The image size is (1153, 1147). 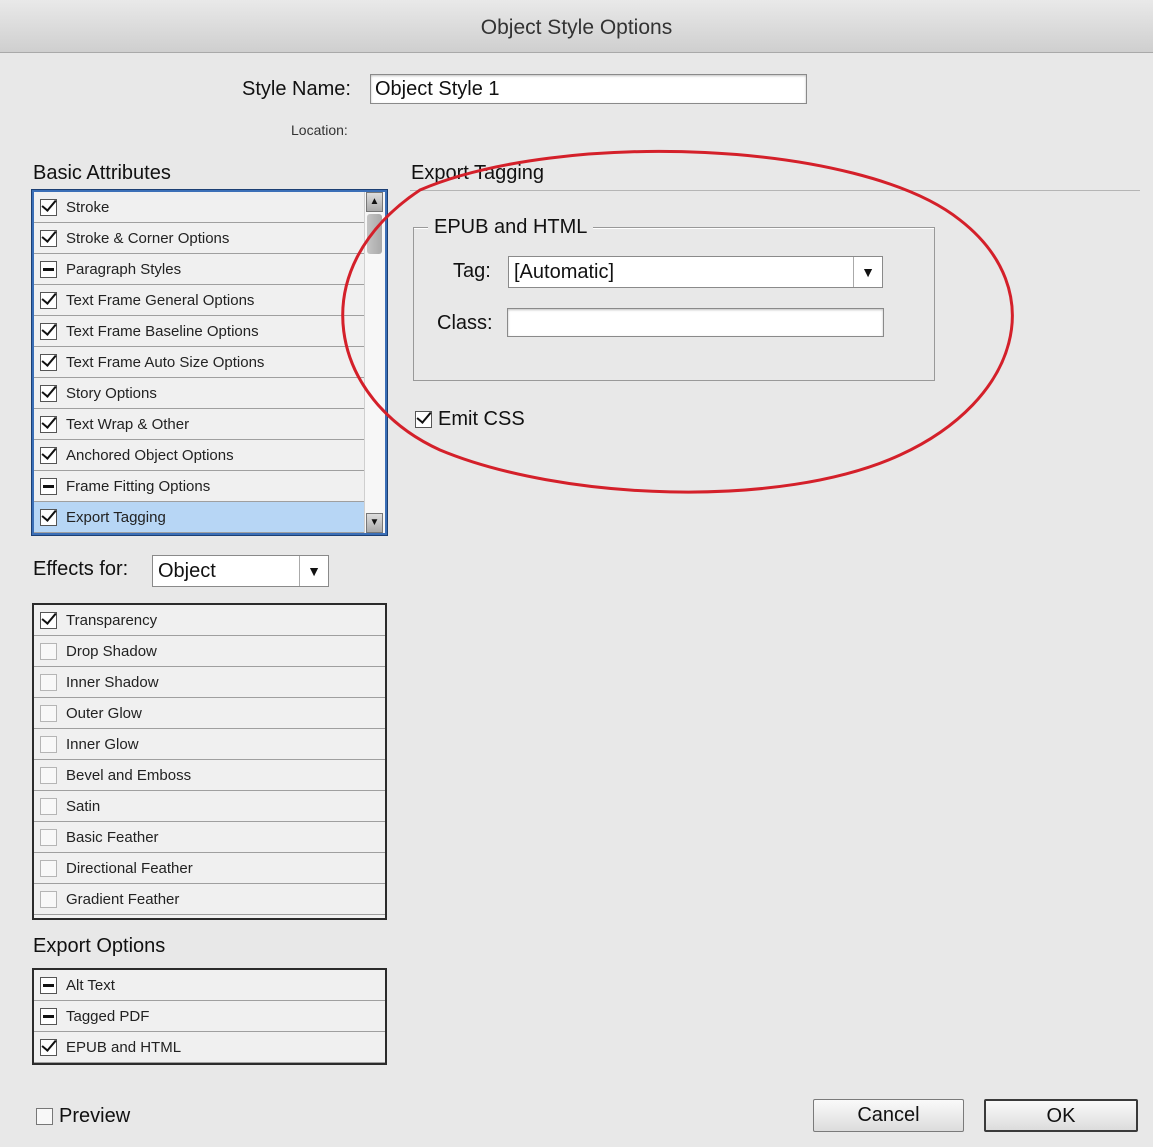 I want to click on export-options-row: Tagged PDF, so click(x=209, y=1016).